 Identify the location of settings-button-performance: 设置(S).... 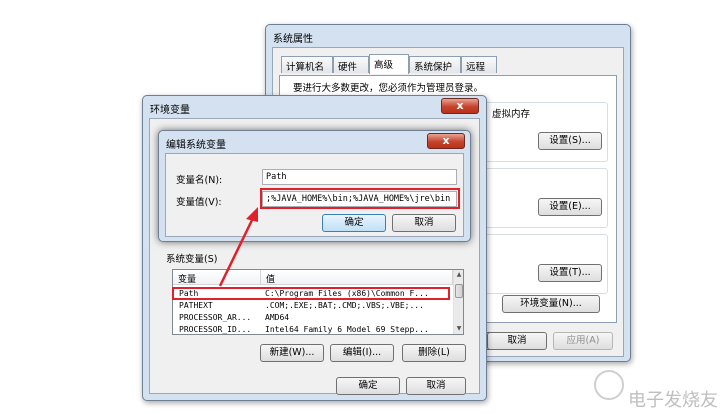
(570, 141).